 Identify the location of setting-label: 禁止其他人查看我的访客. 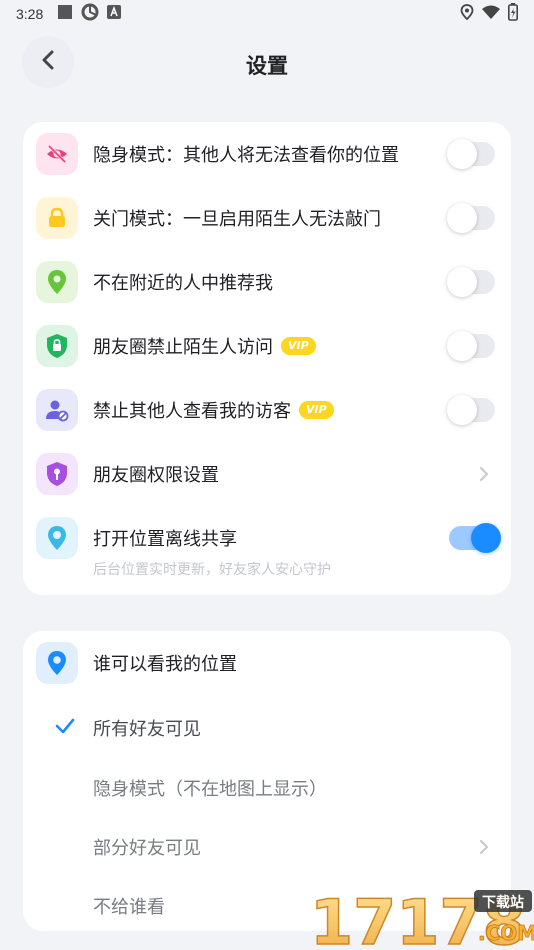
(192, 411).